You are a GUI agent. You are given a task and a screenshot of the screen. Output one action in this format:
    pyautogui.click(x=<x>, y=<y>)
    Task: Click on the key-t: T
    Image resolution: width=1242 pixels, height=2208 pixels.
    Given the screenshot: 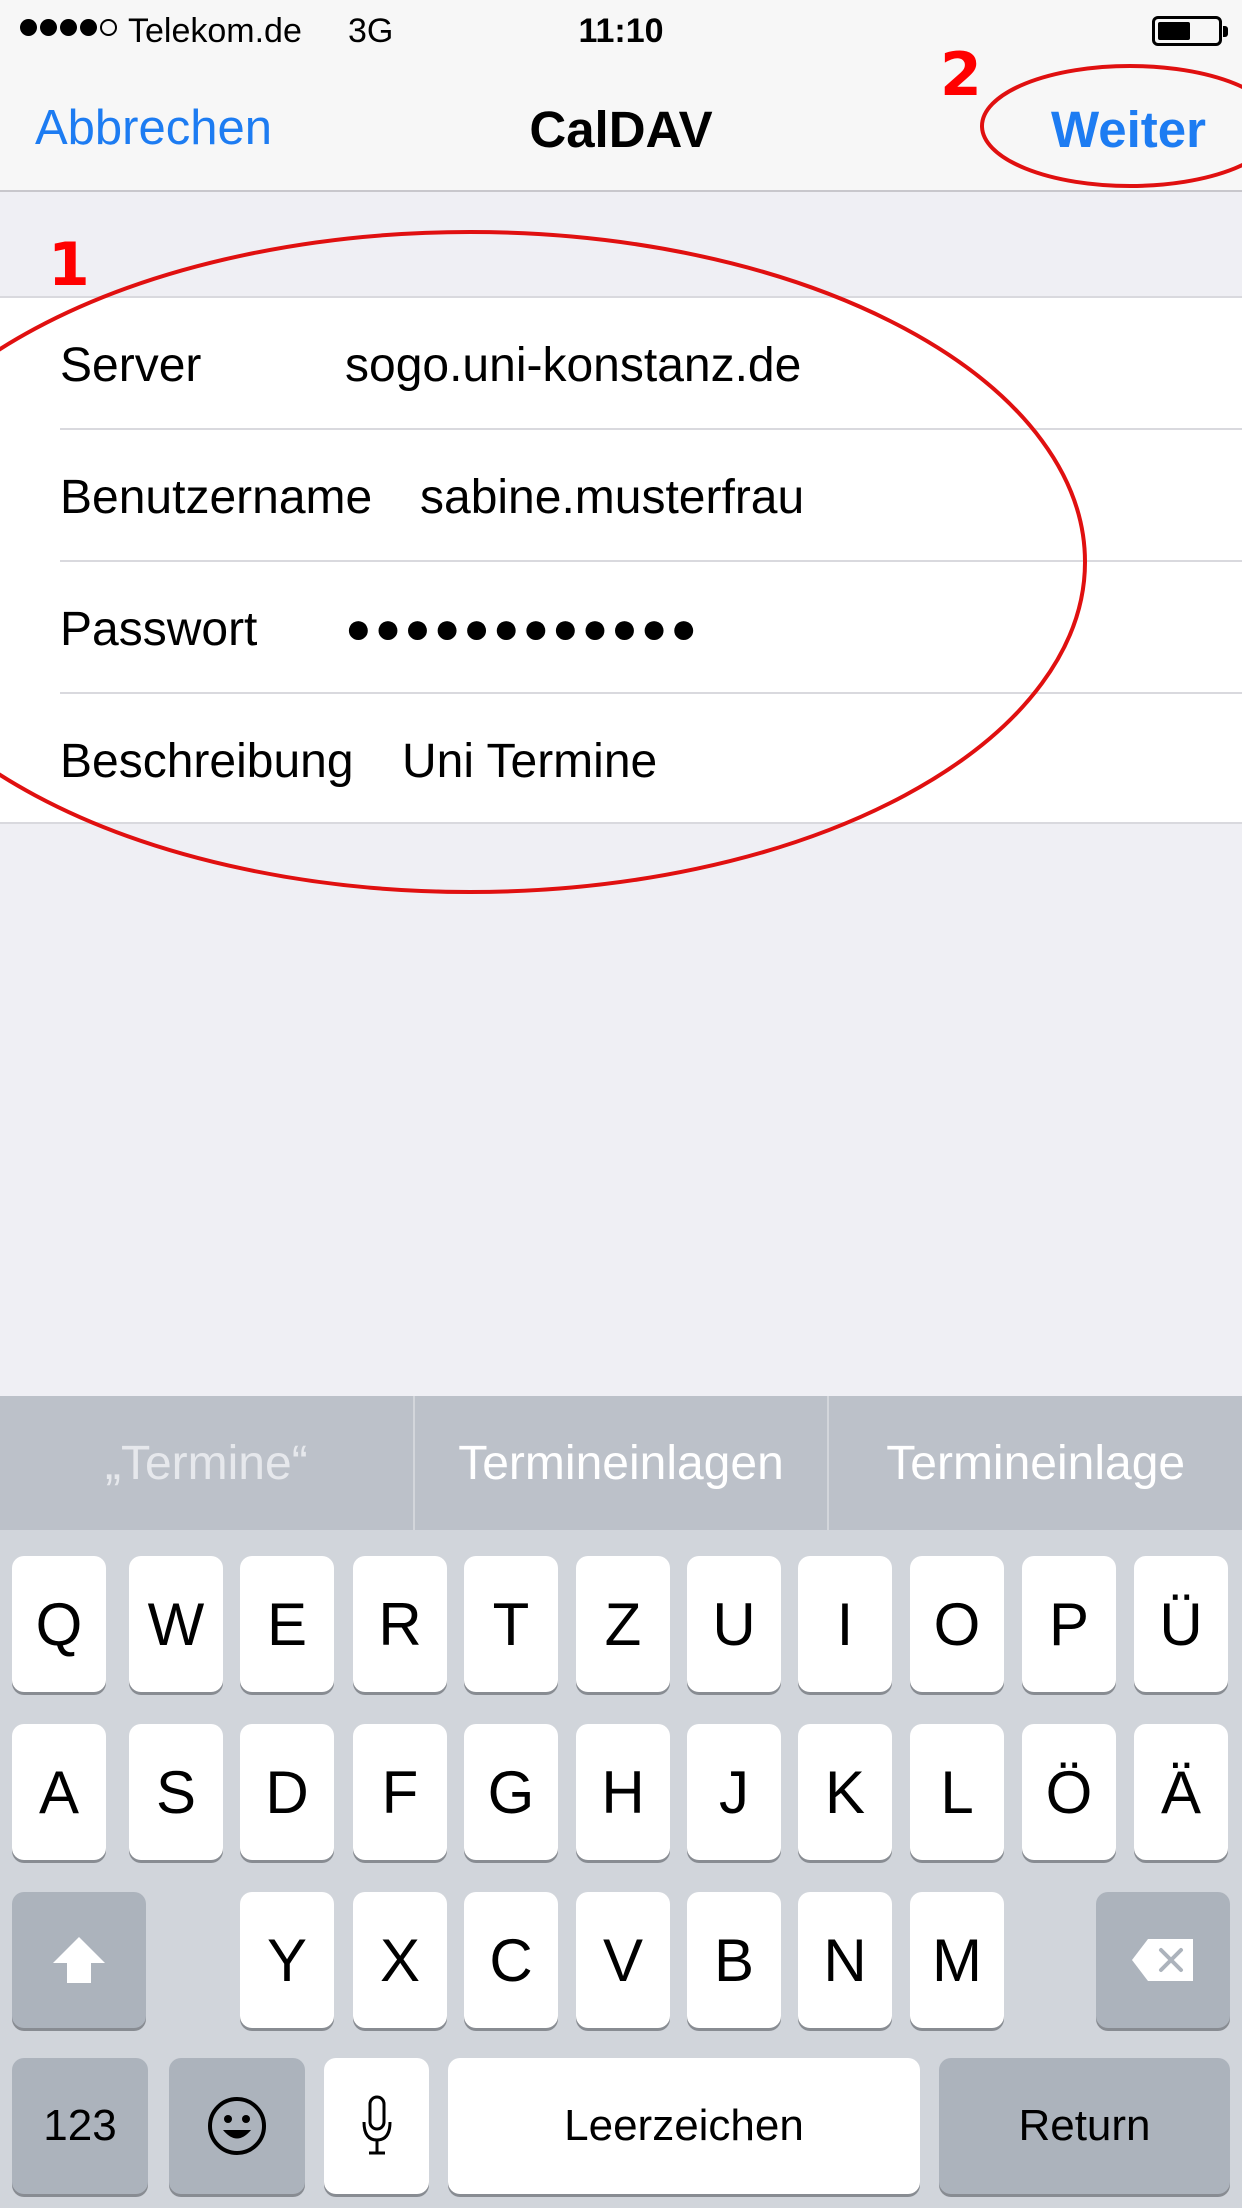 What is the action you would take?
    pyautogui.click(x=511, y=1624)
    